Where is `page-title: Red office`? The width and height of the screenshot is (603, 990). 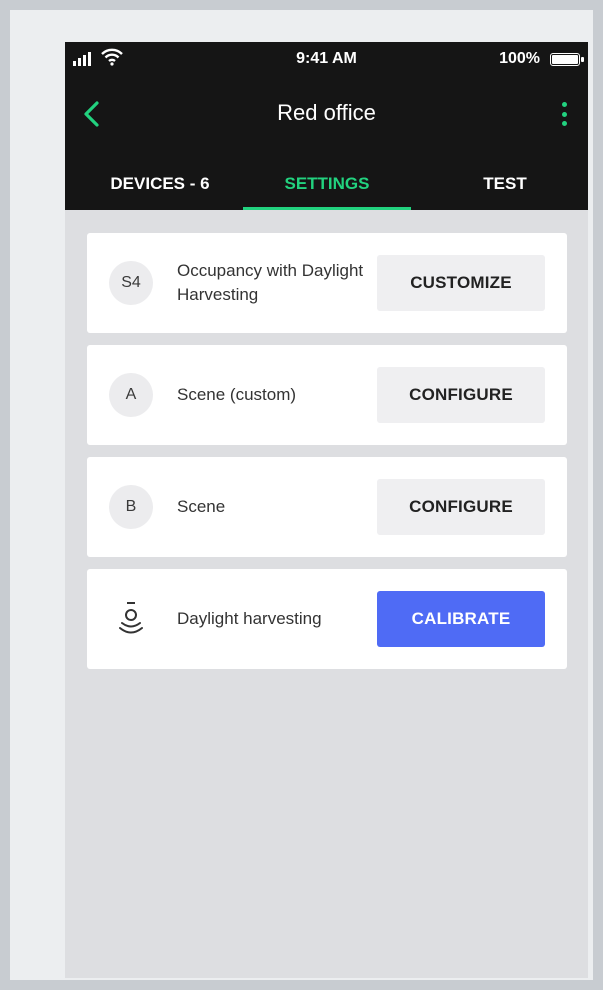
page-title: Red office is located at coordinates (326, 112).